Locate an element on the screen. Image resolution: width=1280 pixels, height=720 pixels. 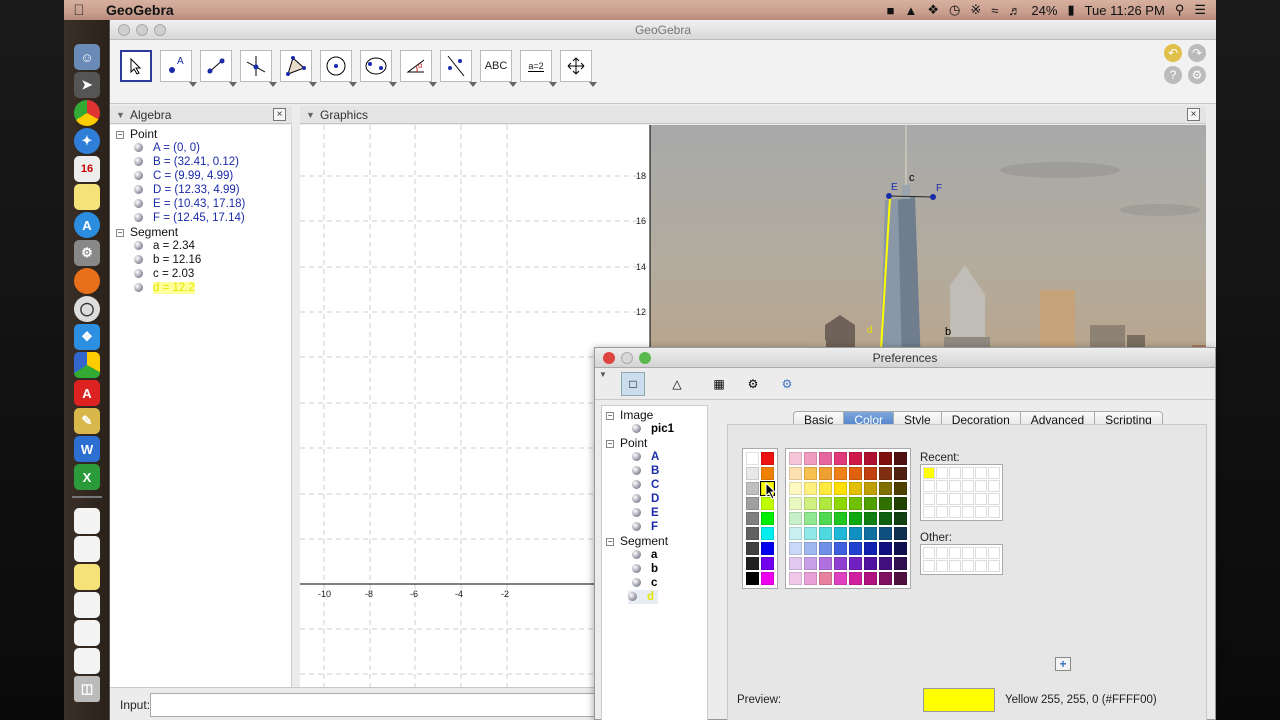
tree-item-a: a is located at coordinates (644, 555).